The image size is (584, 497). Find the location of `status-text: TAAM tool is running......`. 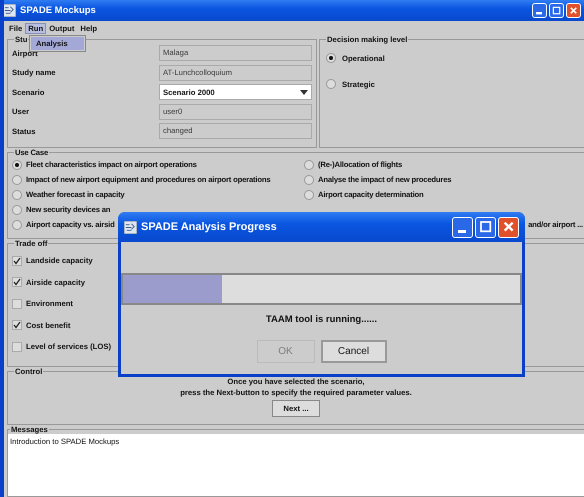

status-text: TAAM tool is running...... is located at coordinates (322, 319).